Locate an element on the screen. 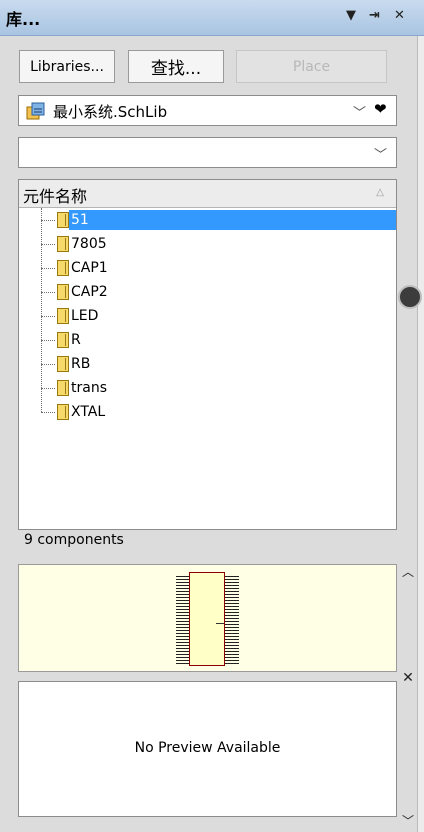 Image resolution: width=424 pixels, height=832 pixels. model-preview-panel: No Preview Available is located at coordinates (207, 749).